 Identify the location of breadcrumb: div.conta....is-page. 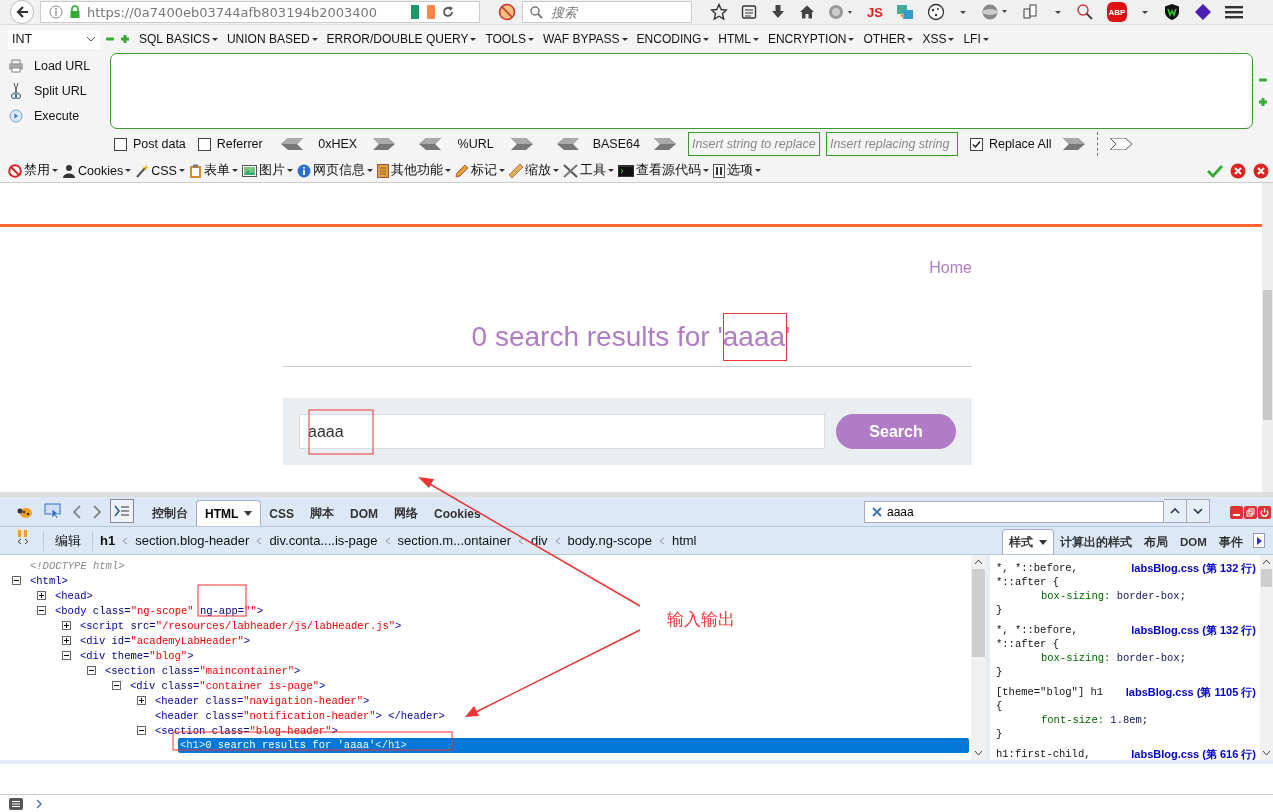
(323, 540).